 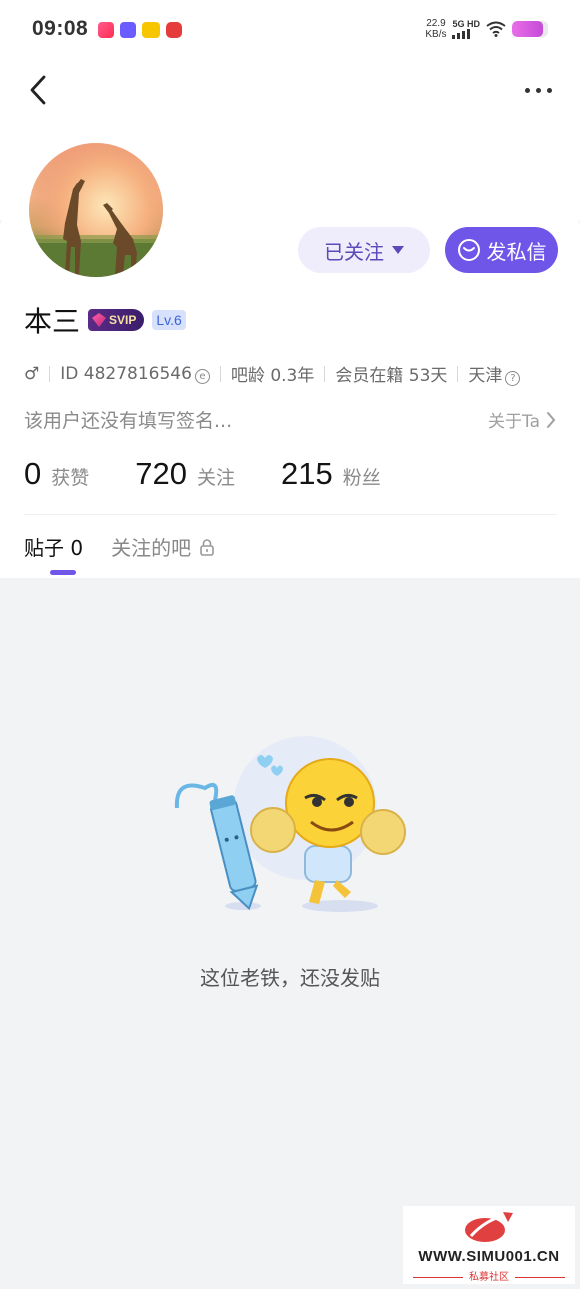 What do you see at coordinates (489, 1256) in the screenshot?
I see `watermark-url: WWW.SIMU001.CN` at bounding box center [489, 1256].